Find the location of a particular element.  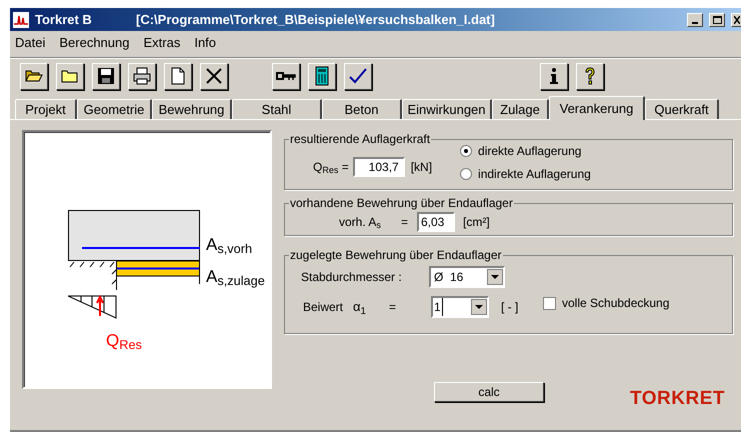

checkbox-label: volle Schubdeckung is located at coordinates (616, 303).